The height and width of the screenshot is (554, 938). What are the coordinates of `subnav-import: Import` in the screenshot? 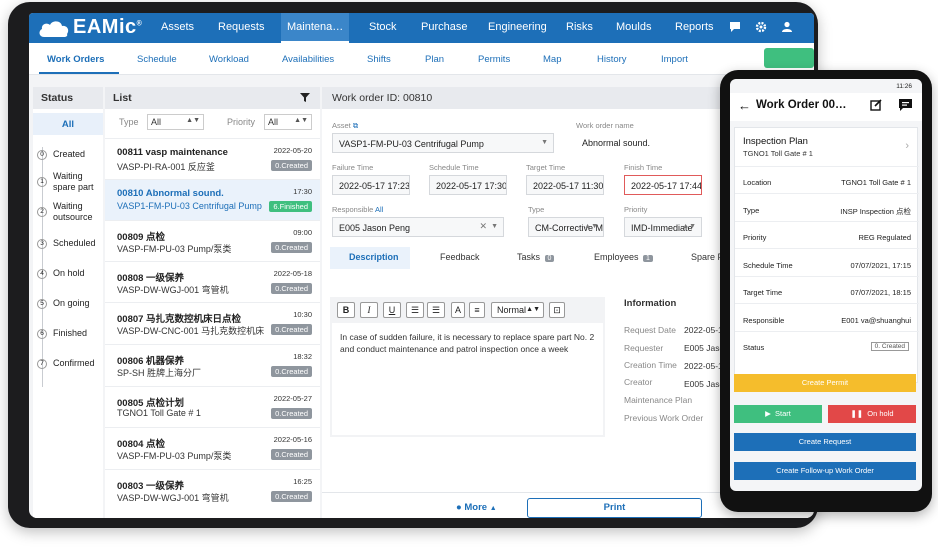 It's located at (674, 59).